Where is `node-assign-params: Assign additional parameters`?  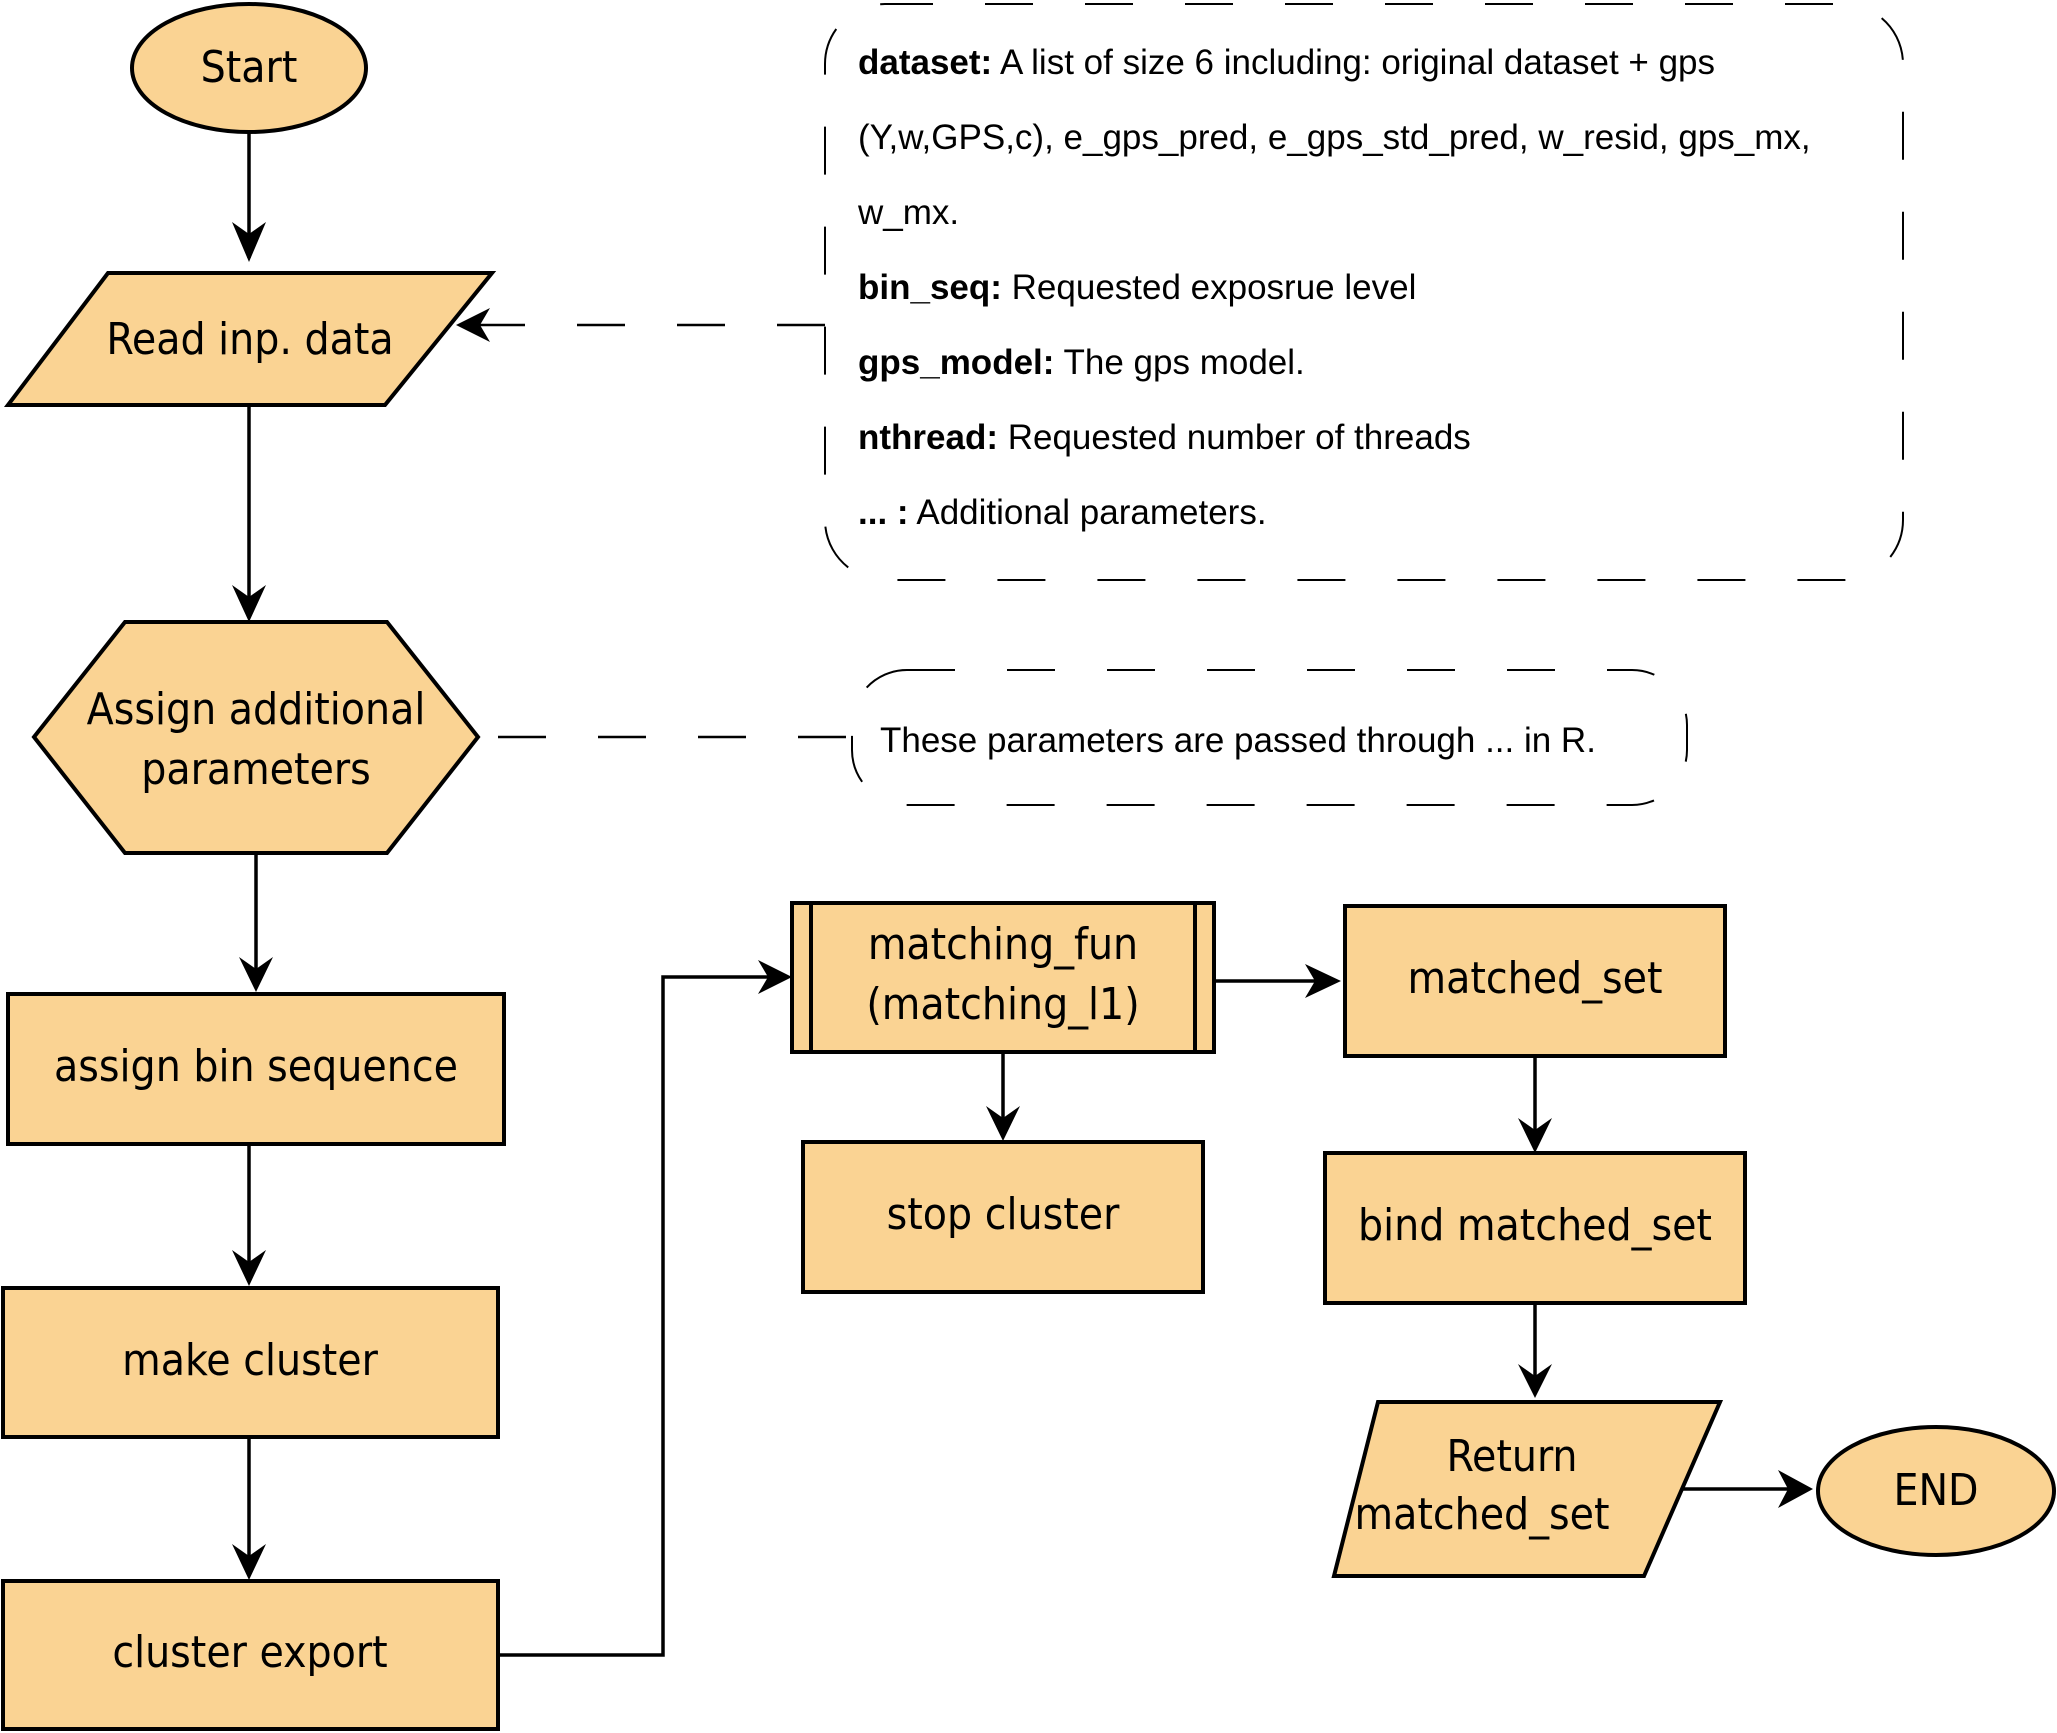 node-assign-params: Assign additional parameters is located at coordinates (256, 737).